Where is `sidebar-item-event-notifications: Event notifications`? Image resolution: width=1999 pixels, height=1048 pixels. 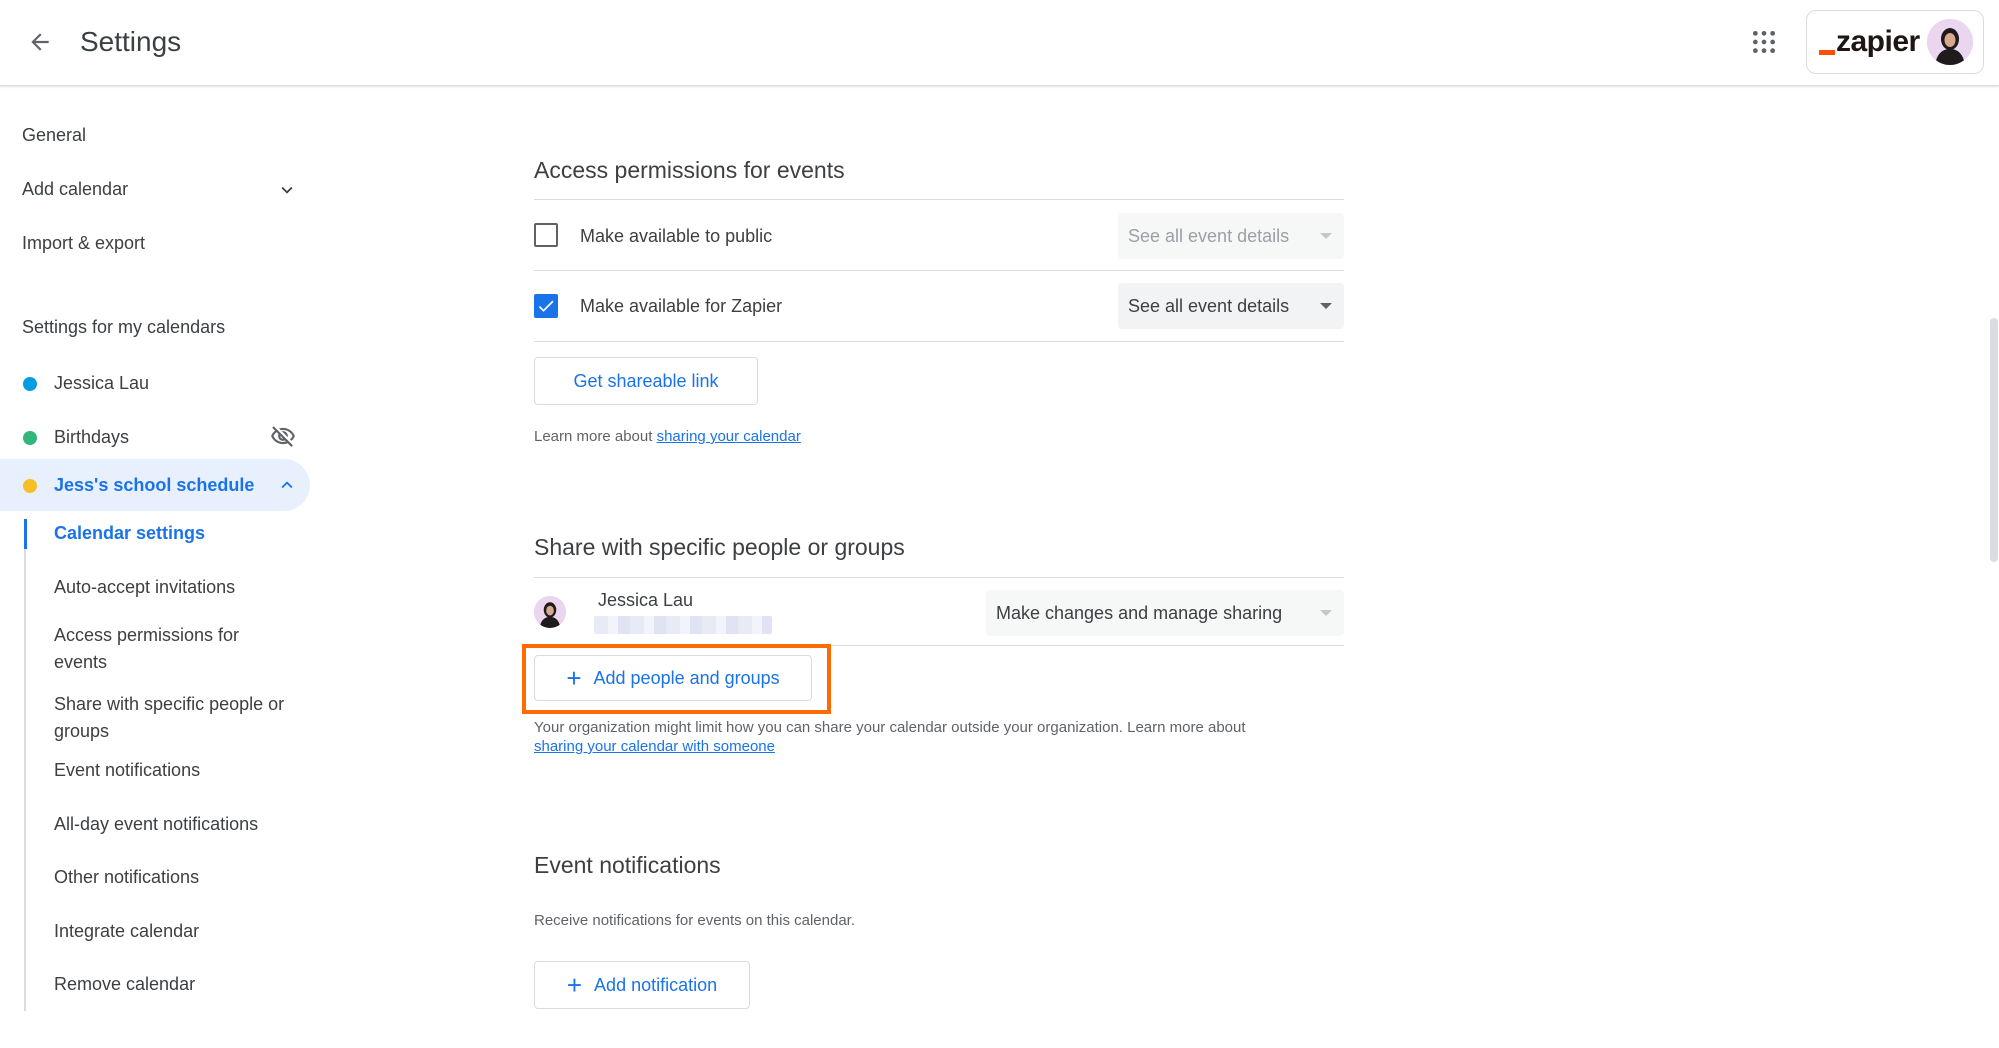 sidebar-item-event-notifications: Event notifications is located at coordinates (174, 770).